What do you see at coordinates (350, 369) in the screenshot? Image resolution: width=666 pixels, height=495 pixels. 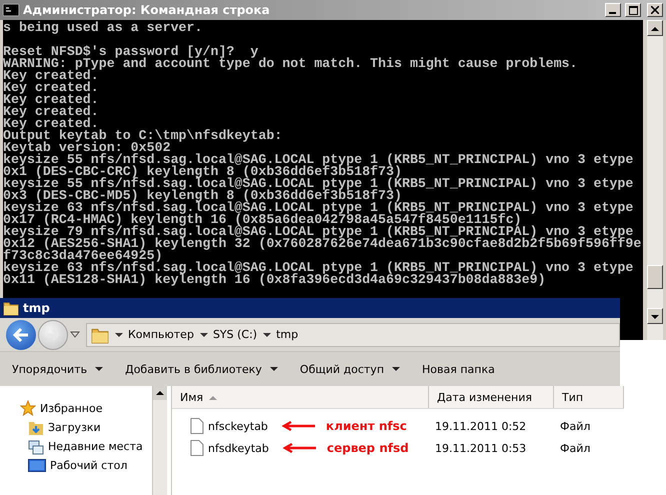 I see `toolbar-button: Общий доступ` at bounding box center [350, 369].